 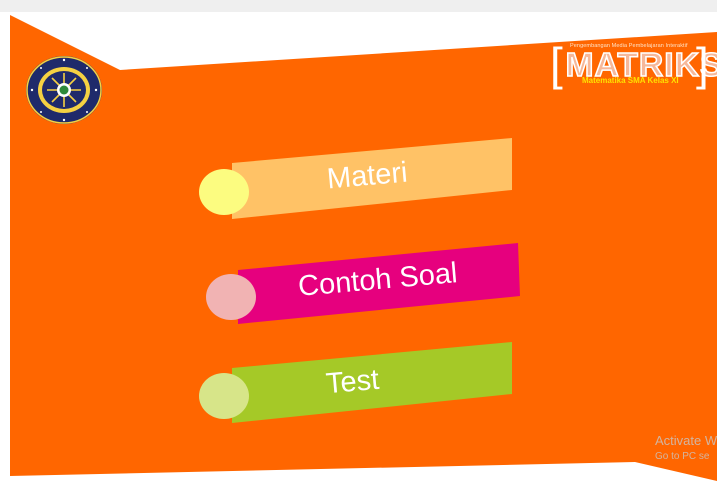 I want to click on materi-dot, so click(x=224, y=192).